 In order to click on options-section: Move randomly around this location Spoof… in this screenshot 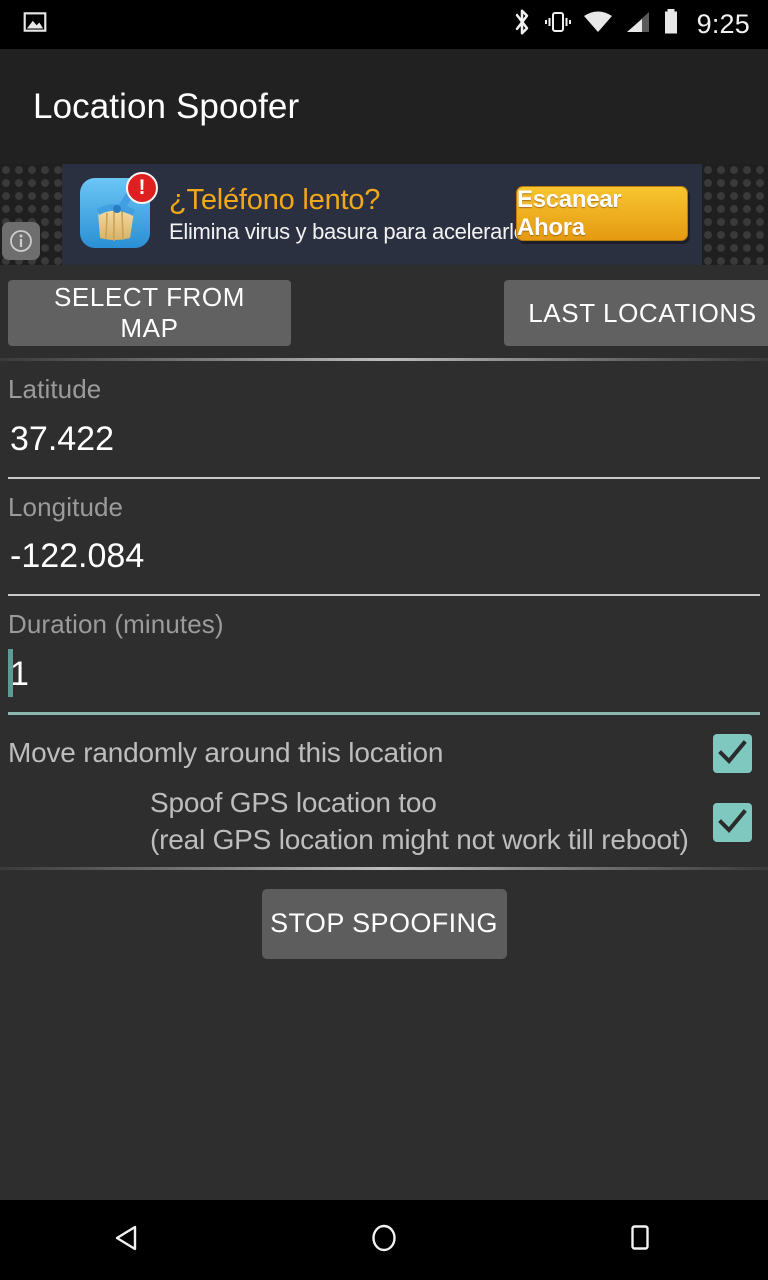, I will do `click(384, 791)`.